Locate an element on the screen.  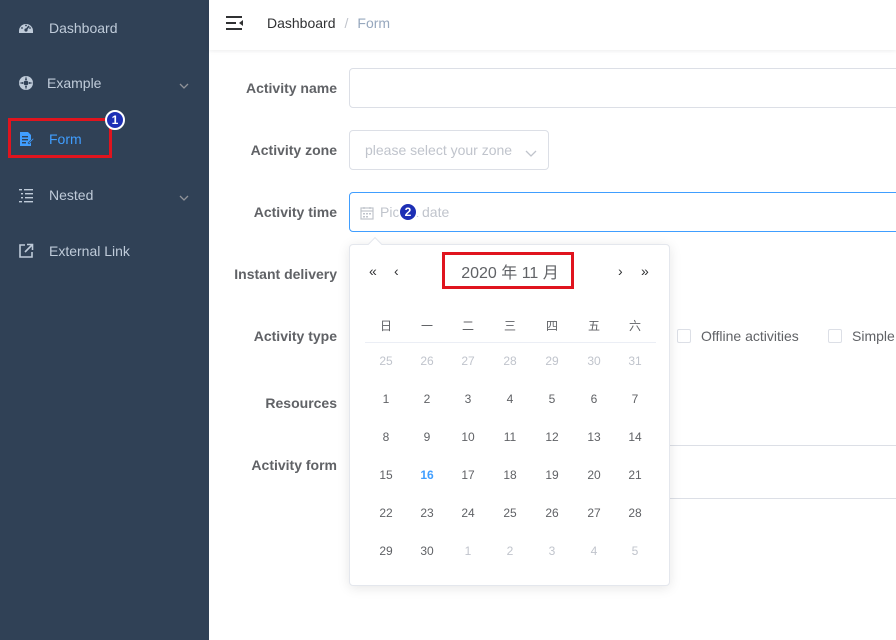
calendar-day-cell: 11 is located at coordinates (510, 437).